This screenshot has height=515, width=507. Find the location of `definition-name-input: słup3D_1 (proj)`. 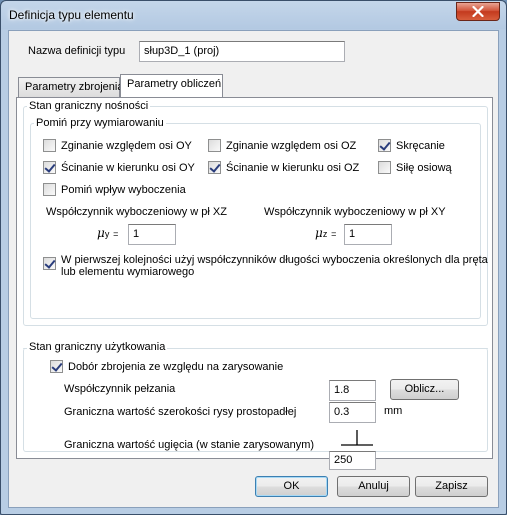

definition-name-input: słup3D_1 (proj) is located at coordinates (242, 51).